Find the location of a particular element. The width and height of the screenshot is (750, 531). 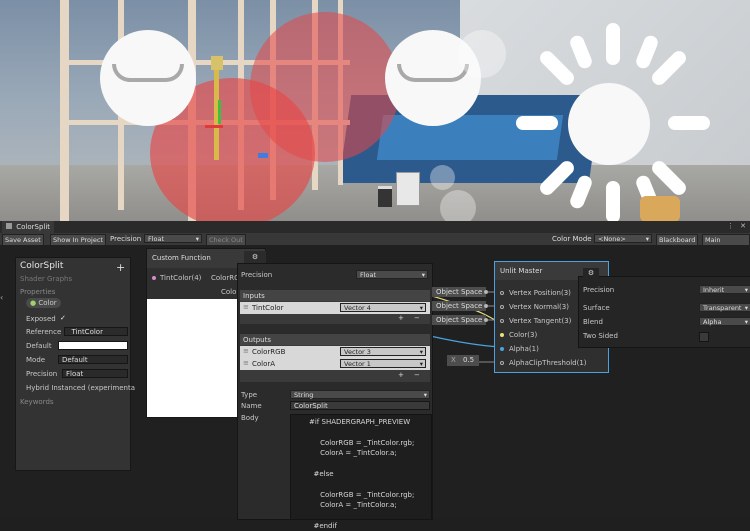

paint-can is located at coordinates (385, 196).